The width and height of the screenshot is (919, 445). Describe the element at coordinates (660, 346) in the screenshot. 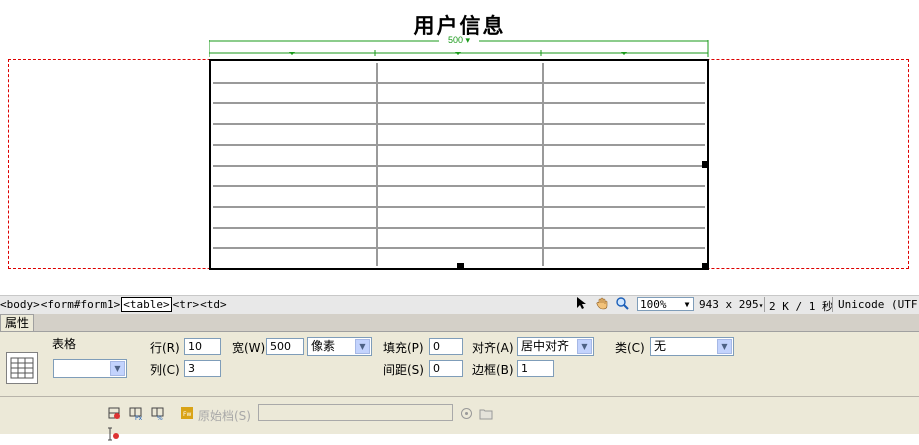

I see `class-value: 无` at that location.